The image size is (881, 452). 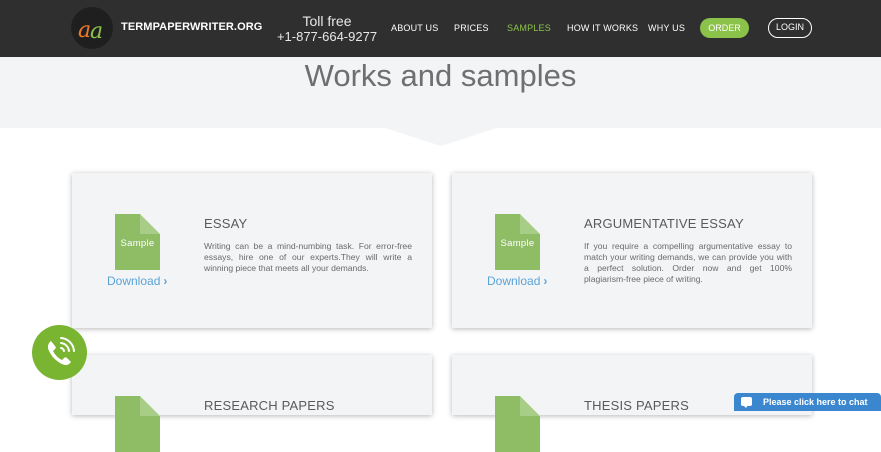 I want to click on nav-how-it-works: HOW IT WORKS, so click(x=602, y=28).